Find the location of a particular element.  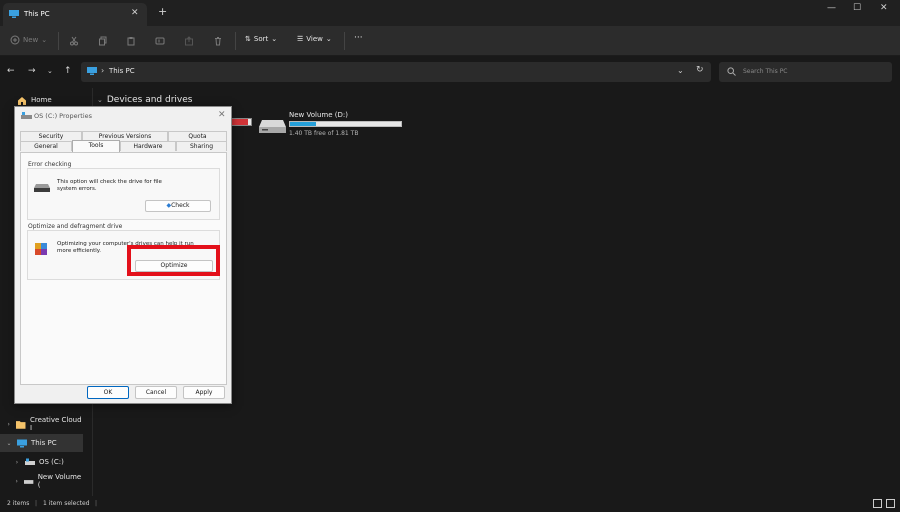

tab-sharing: Sharing is located at coordinates (201, 146).